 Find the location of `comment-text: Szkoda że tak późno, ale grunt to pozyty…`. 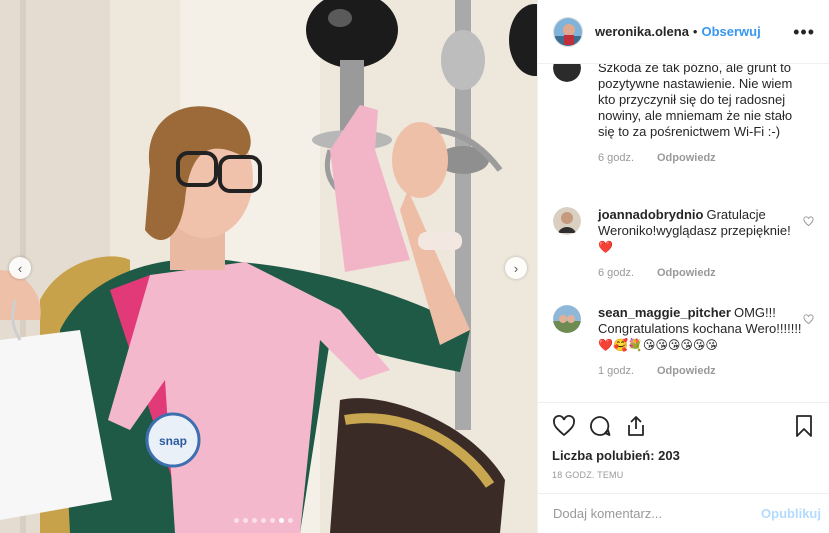

comment-text: Szkoda że tak późno, ale grunt to pozyty… is located at coordinates (695, 101).